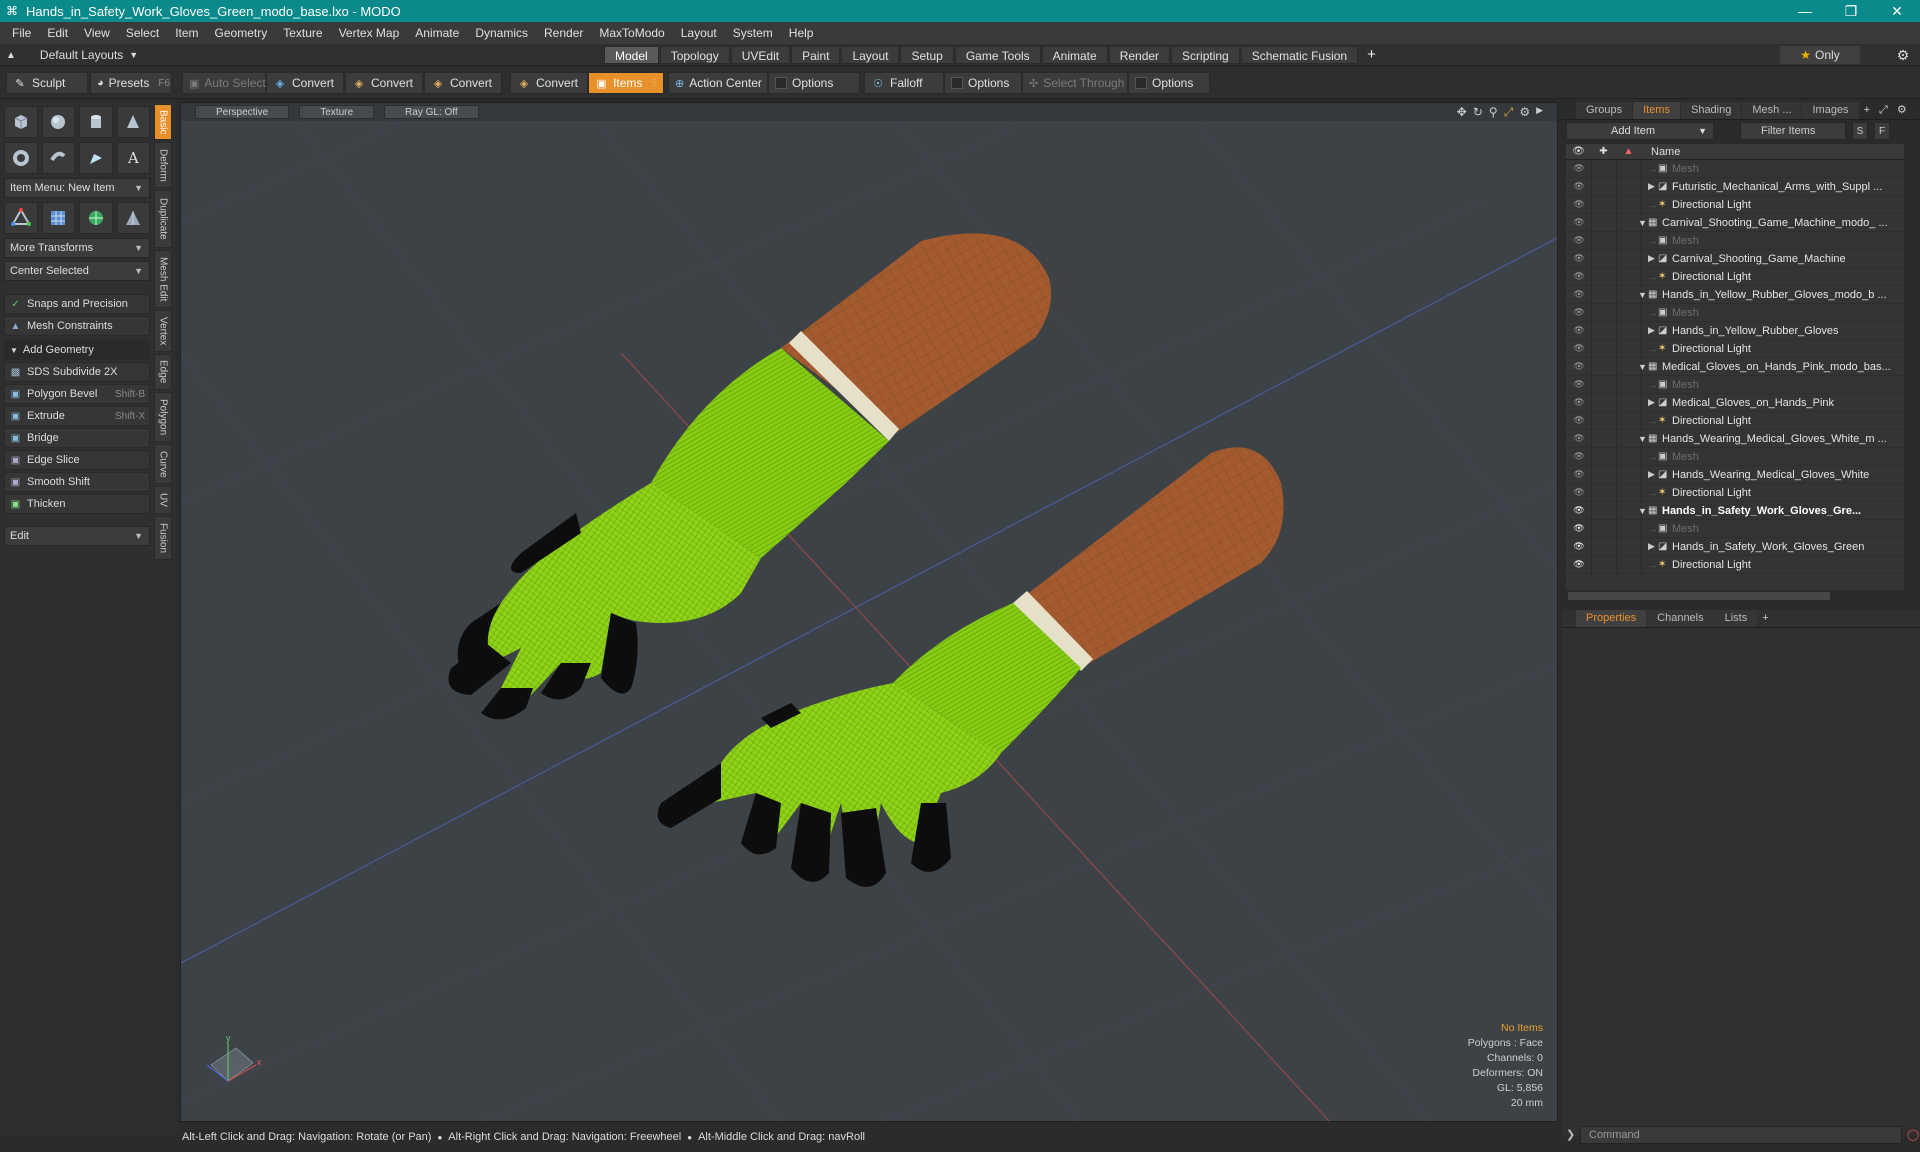 The image size is (1920, 1152). What do you see at coordinates (58, 158) in the screenshot?
I see `capsule-primitive-icon` at bounding box center [58, 158].